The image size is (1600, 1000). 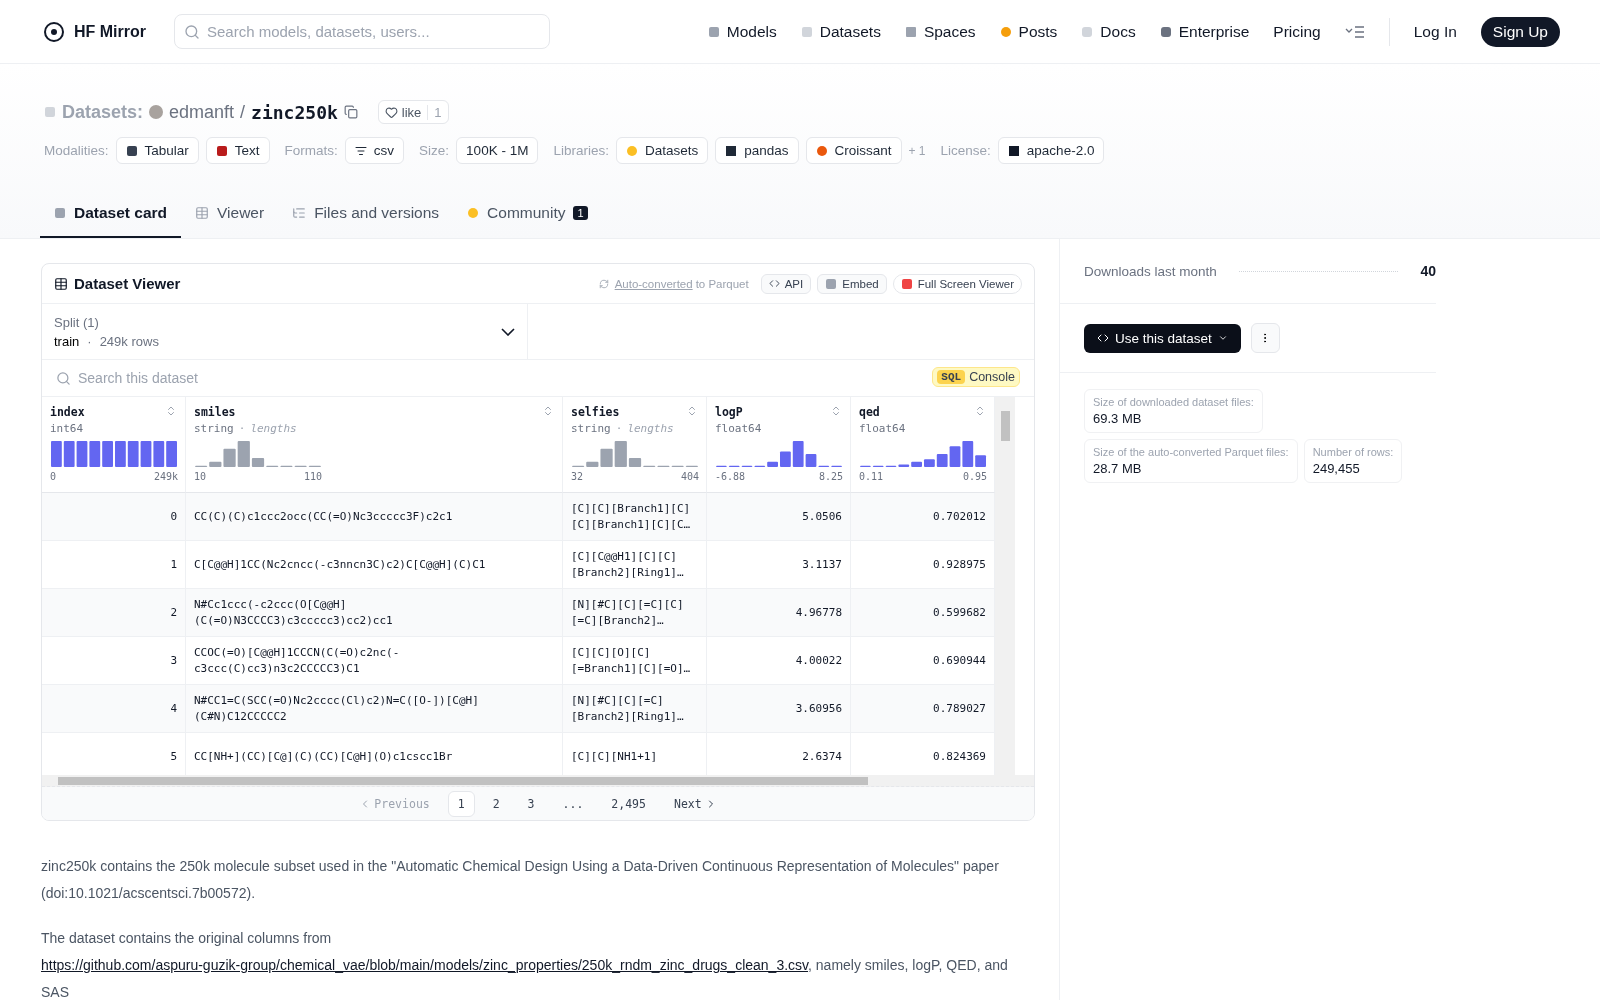 What do you see at coordinates (527, 216) in the screenshot?
I see `tab: Community 1` at bounding box center [527, 216].